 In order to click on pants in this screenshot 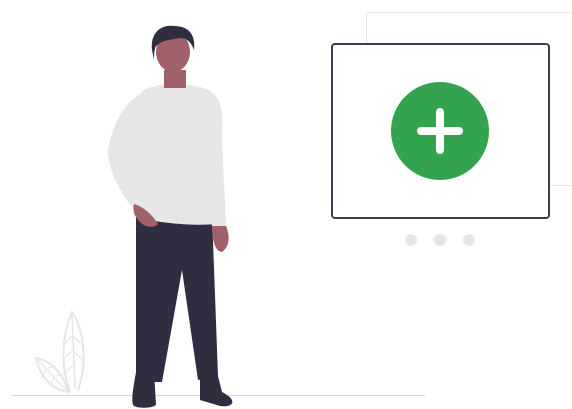, I will do `click(177, 296)`.